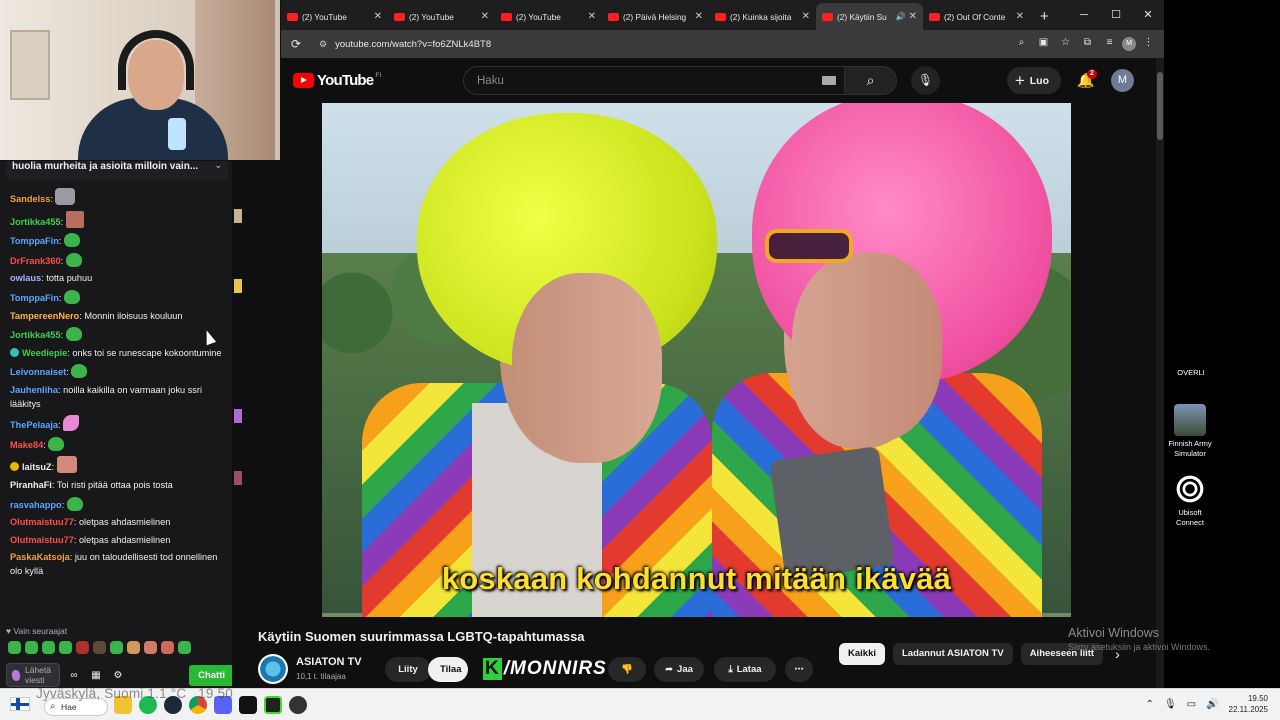  Describe the element at coordinates (44, 353) in the screenshot. I see `chat-username: Weediepie` at that location.